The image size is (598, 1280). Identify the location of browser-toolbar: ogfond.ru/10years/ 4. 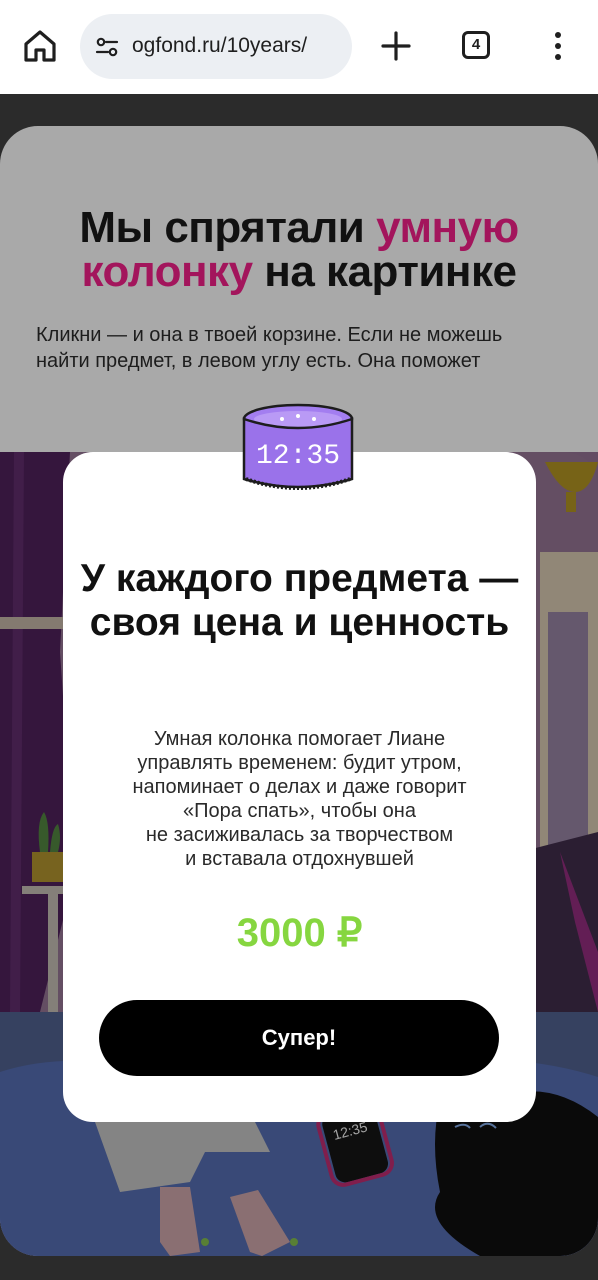
(299, 47).